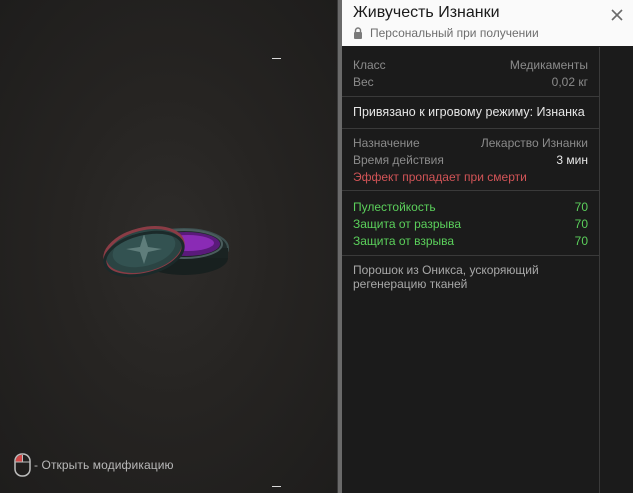 Image resolution: width=633 pixels, height=493 pixels. What do you see at coordinates (470, 142) in the screenshot?
I see `purpose-row: Назначение Лекарство Изнанки` at bounding box center [470, 142].